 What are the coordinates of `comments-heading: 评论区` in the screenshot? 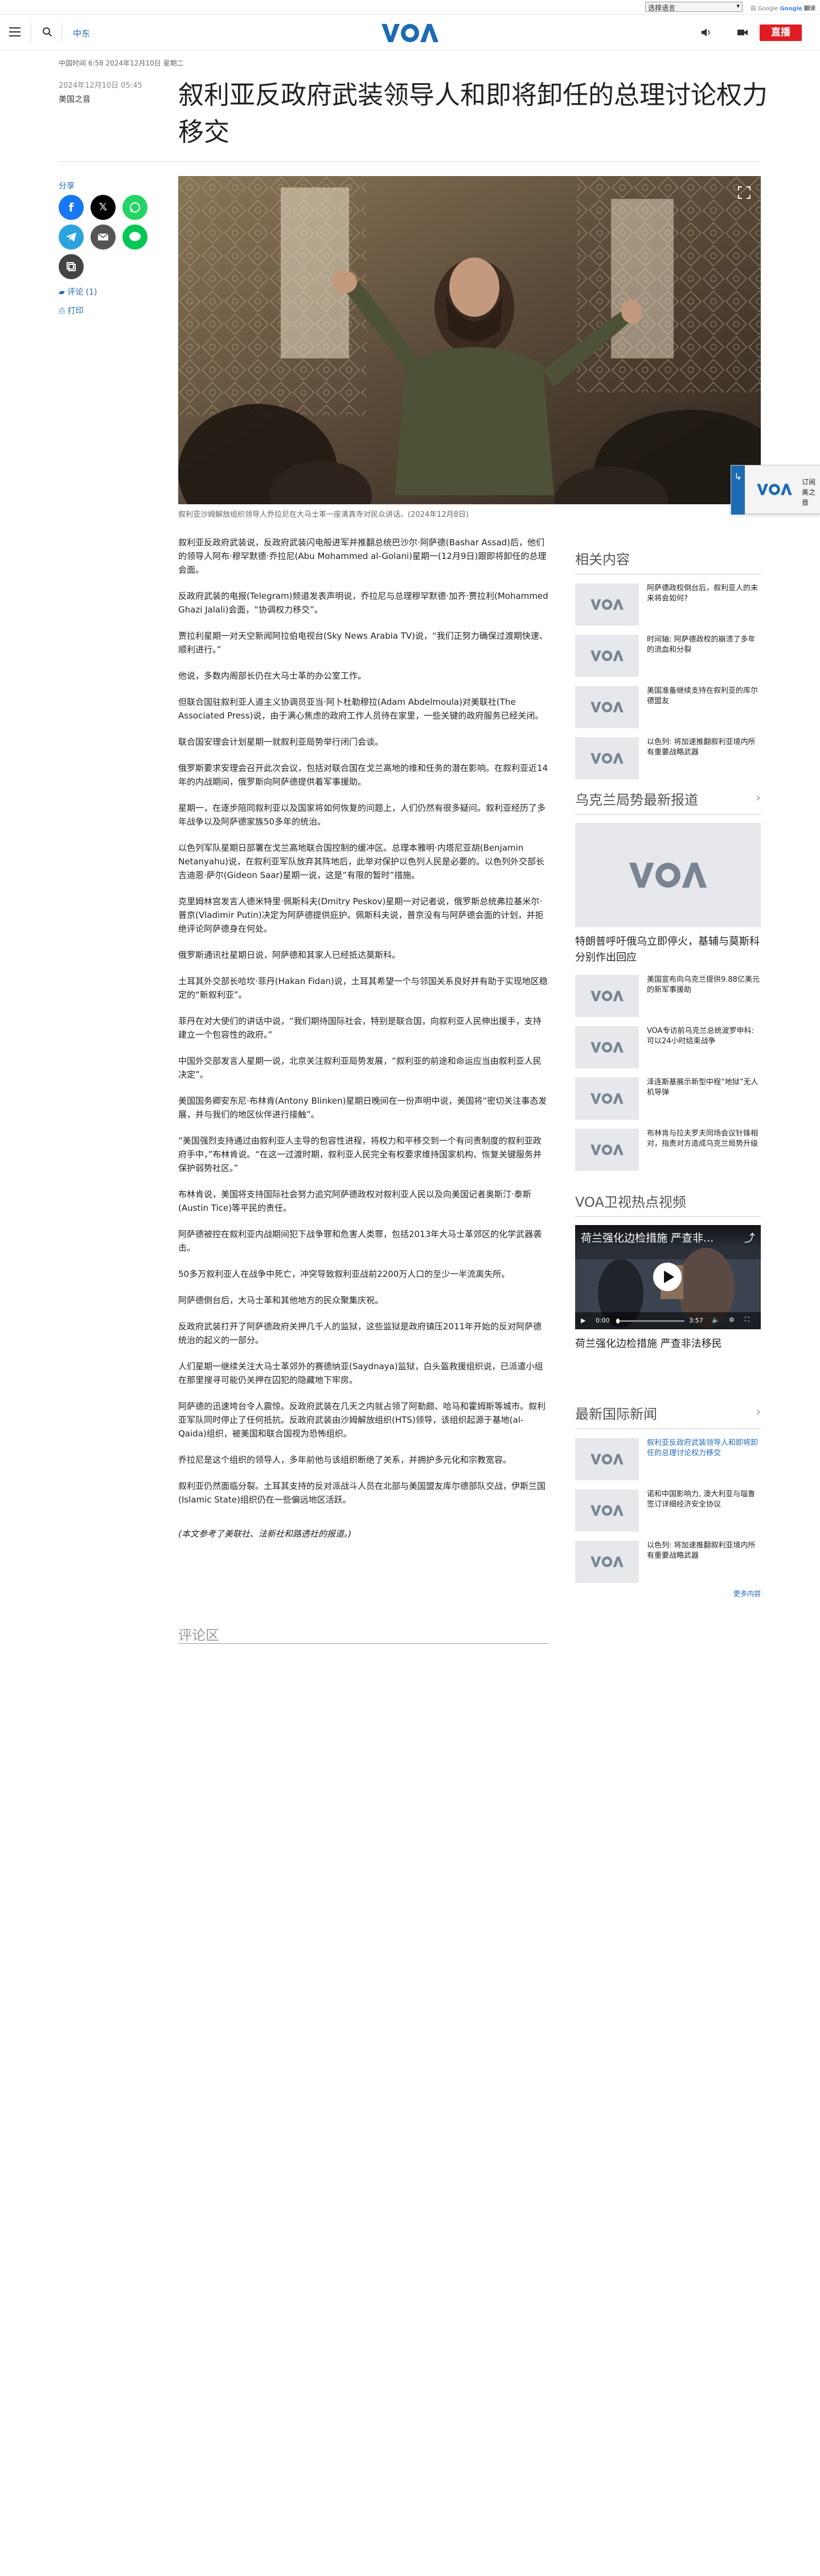 It's located at (198, 1635).